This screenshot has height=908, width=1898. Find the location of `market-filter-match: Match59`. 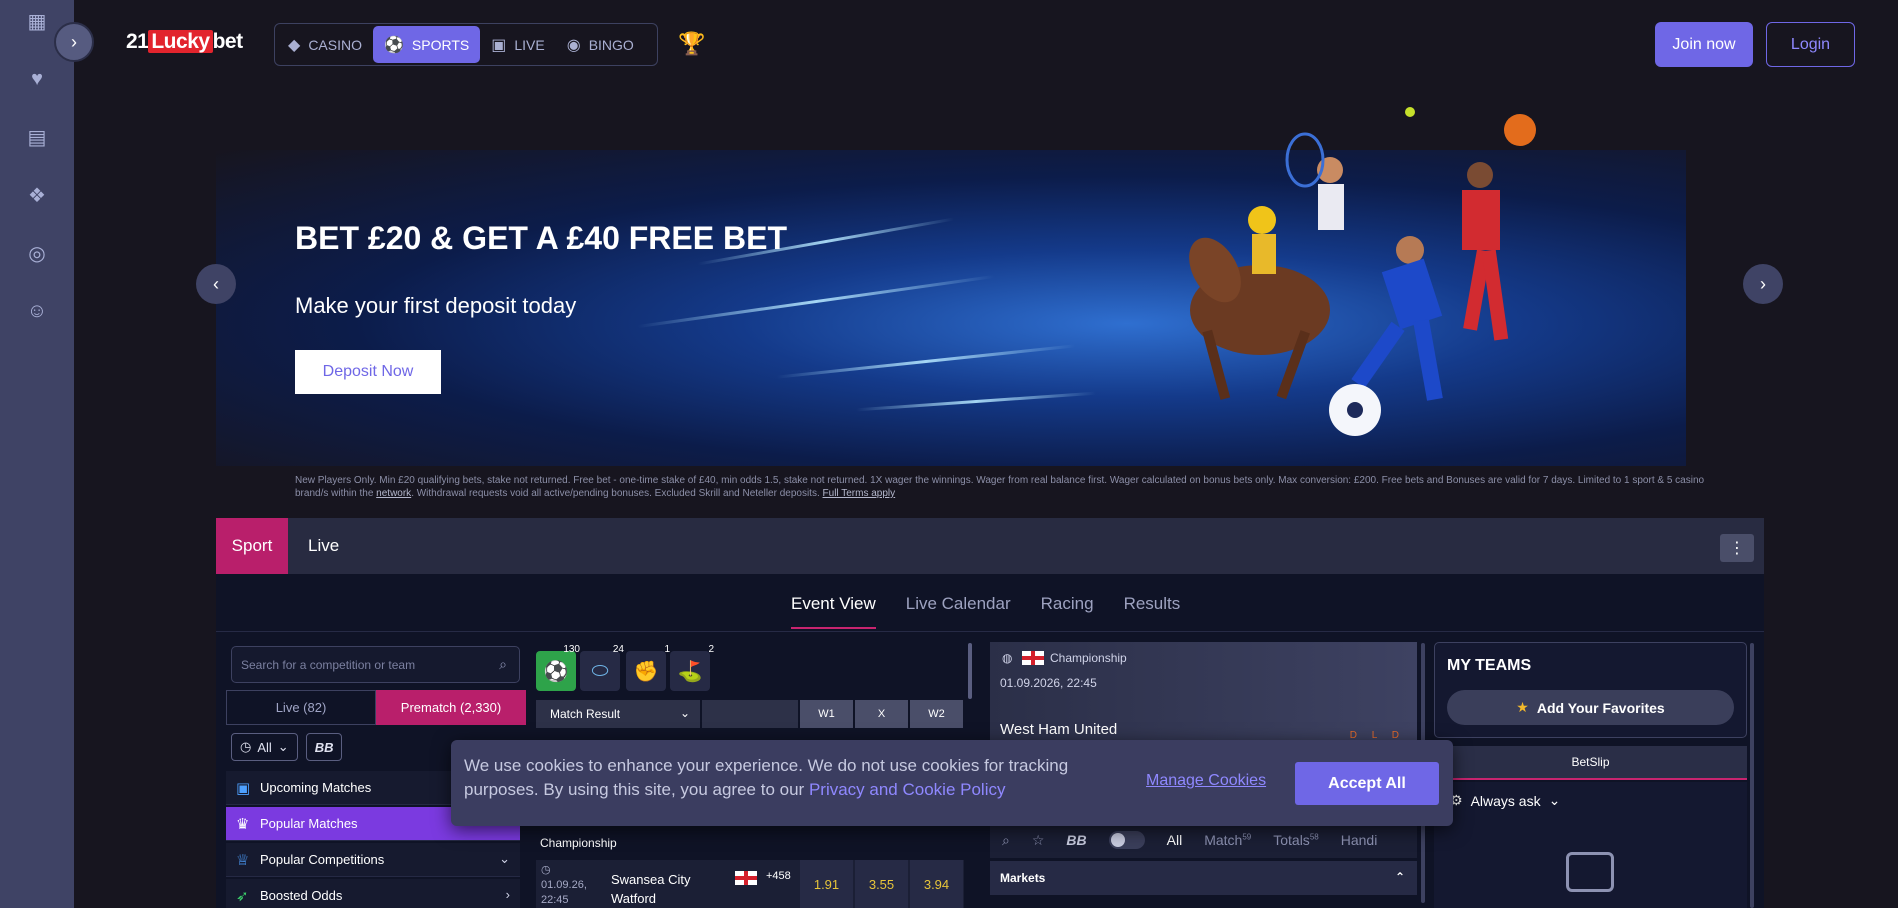

market-filter-match: Match59 is located at coordinates (1227, 840).